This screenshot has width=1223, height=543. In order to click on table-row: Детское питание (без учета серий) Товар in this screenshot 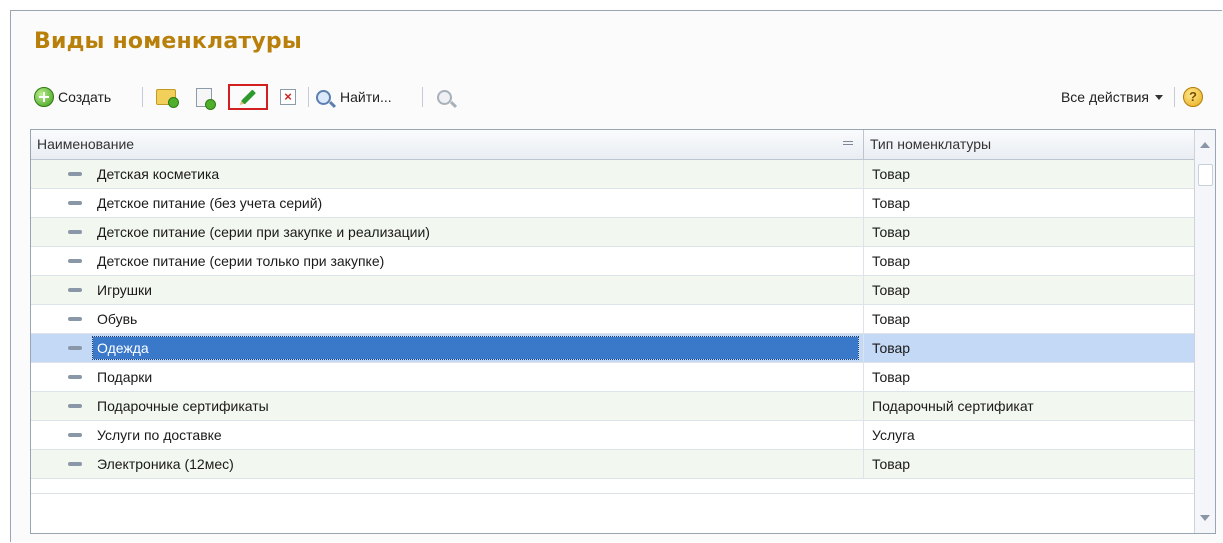, I will do `click(613, 203)`.